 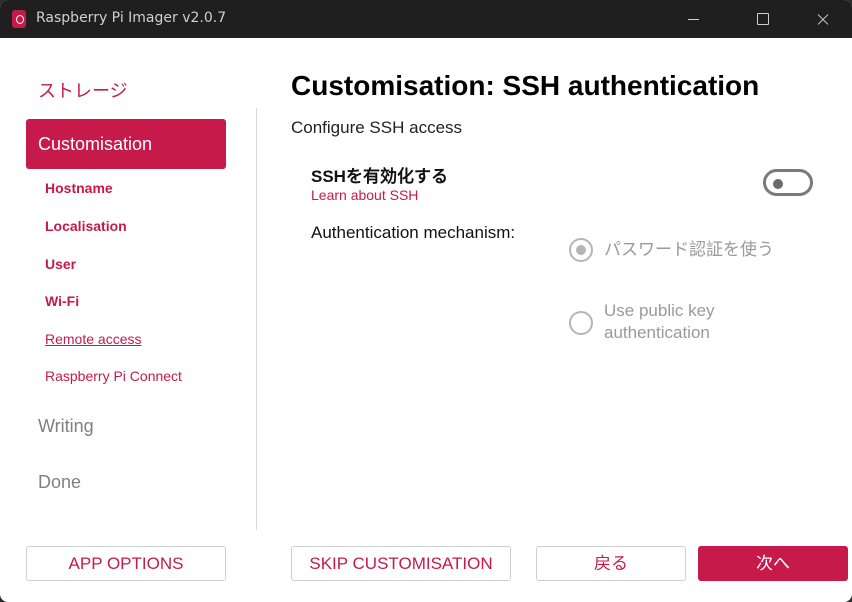 I want to click on next-button: 次へ, so click(x=773, y=563).